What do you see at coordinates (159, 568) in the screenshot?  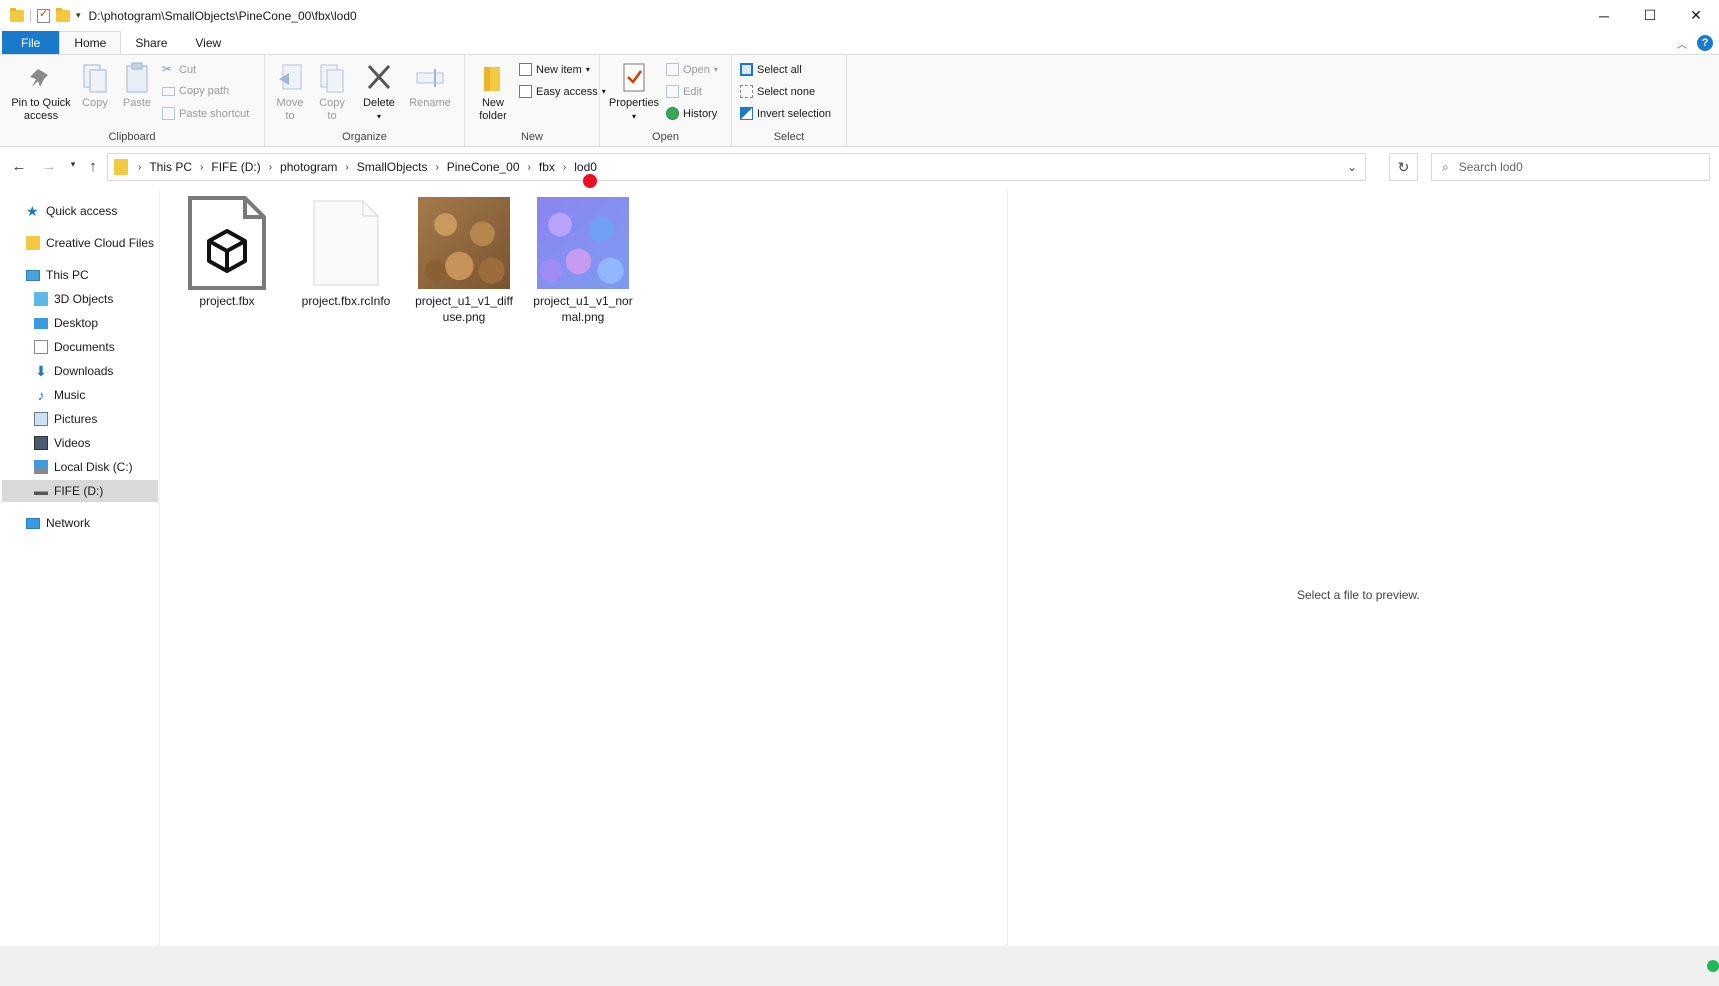 I see `pane-divider` at bounding box center [159, 568].